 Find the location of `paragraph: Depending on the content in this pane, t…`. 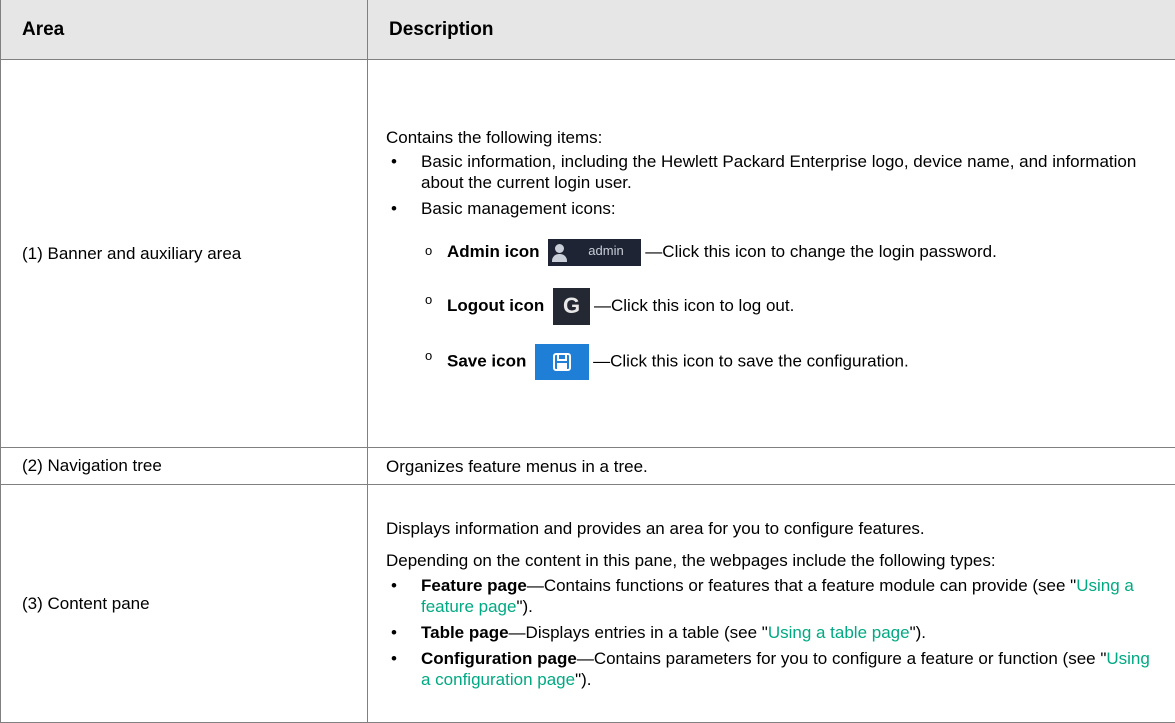

paragraph: Depending on the content in this pane, t… is located at coordinates (691, 560).